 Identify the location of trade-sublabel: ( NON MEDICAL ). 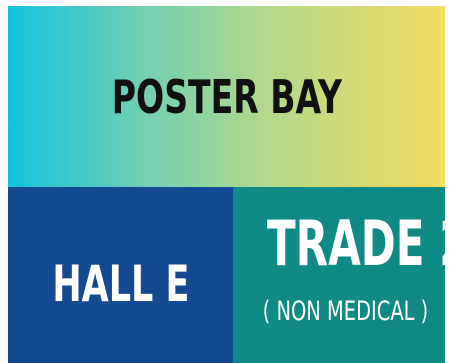
(345, 311).